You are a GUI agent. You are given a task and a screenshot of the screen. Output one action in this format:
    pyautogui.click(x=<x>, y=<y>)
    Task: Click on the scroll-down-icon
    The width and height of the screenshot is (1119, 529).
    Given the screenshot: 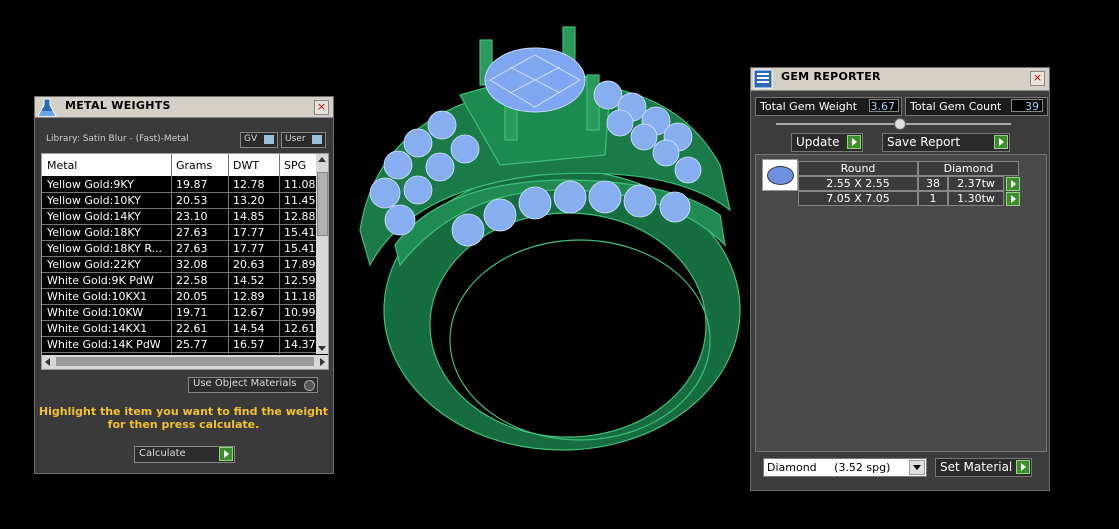 What is the action you would take?
    pyautogui.click(x=322, y=348)
    